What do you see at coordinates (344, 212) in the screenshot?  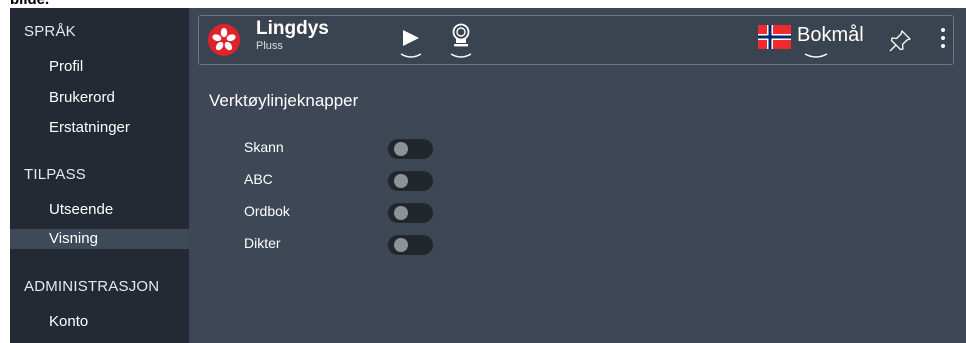 I see `toggle-row-ordbok: Ordbok` at bounding box center [344, 212].